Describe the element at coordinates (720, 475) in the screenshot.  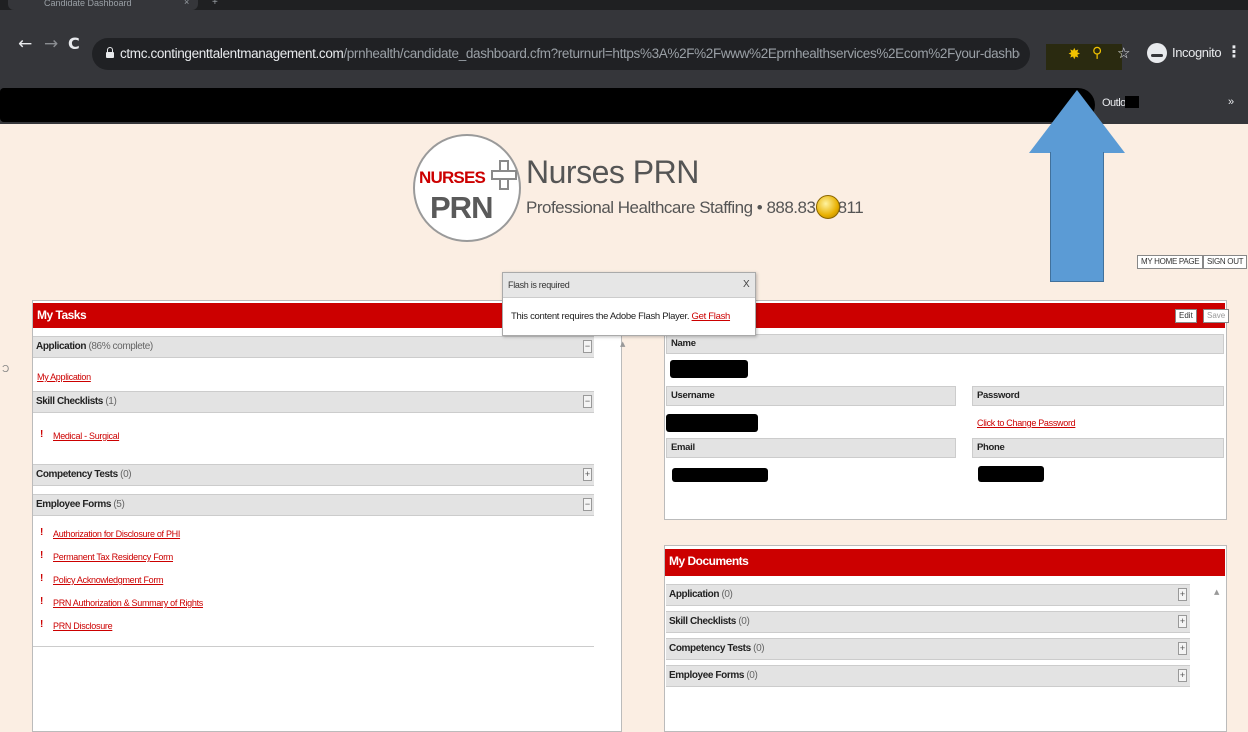
I see `email-redacted` at that location.